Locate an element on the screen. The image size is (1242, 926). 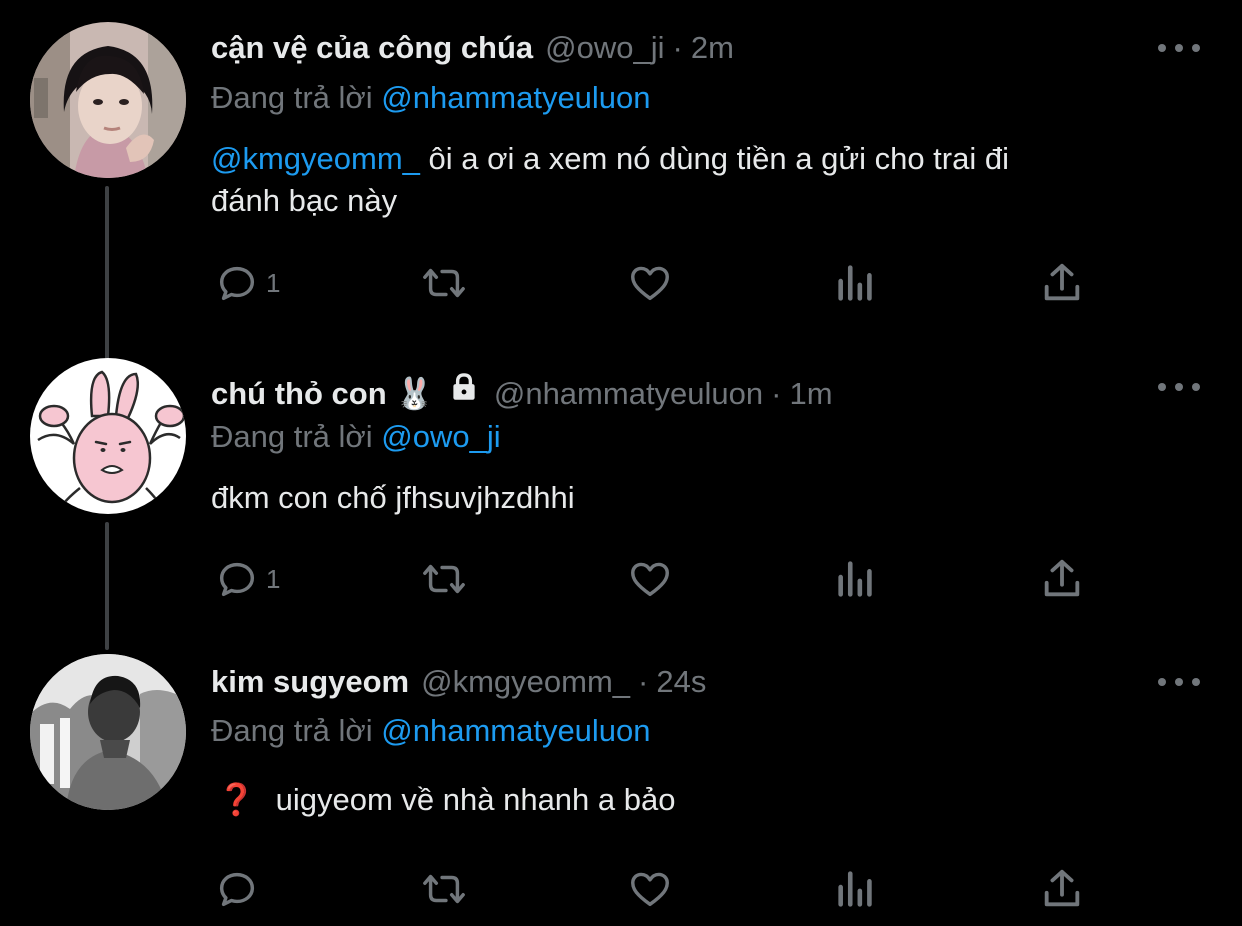
tweet-mention: @kmgyeomm_ is located at coordinates (315, 158).